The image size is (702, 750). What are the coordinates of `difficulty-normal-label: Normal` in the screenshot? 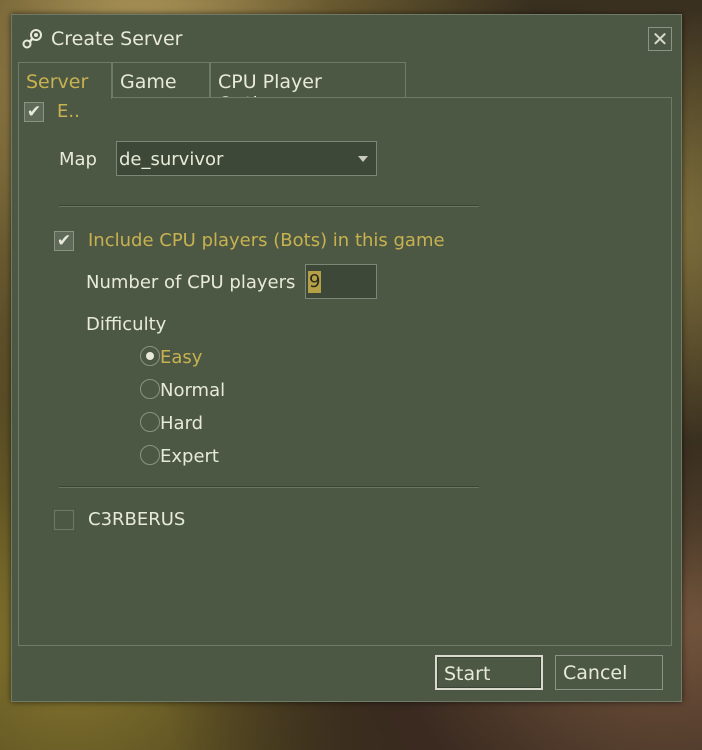 It's located at (192, 390).